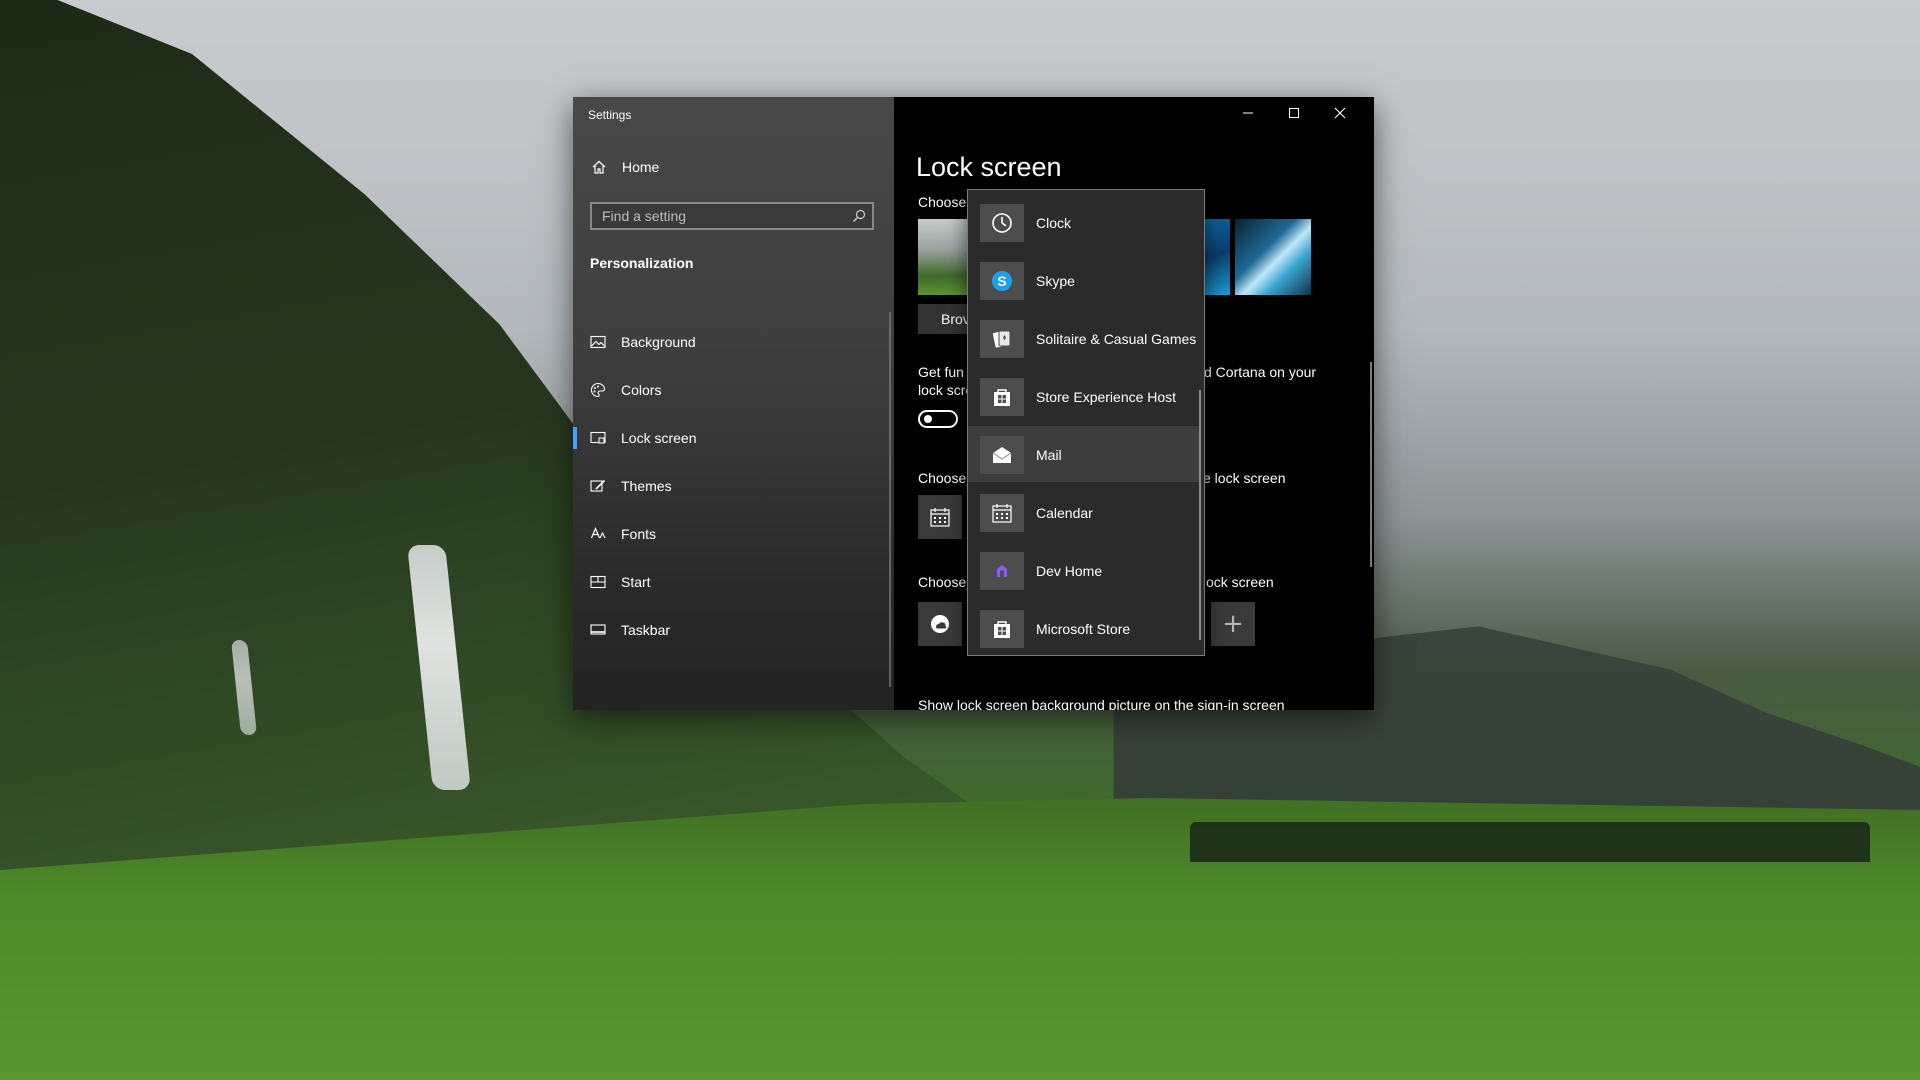 The width and height of the screenshot is (1920, 1080). What do you see at coordinates (1049, 455) in the screenshot?
I see `flyout-item-label: Mail` at bounding box center [1049, 455].